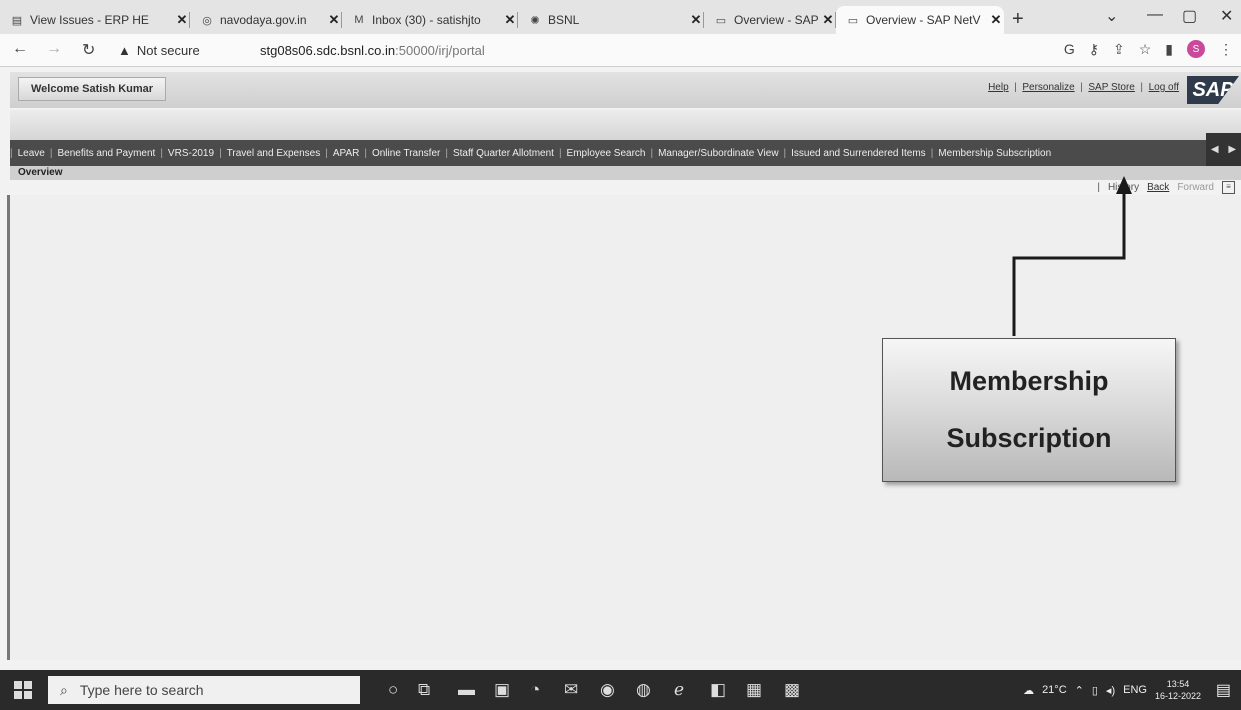 The image size is (1241, 710). What do you see at coordinates (1054, 690) in the screenshot?
I see `temperature: 21°C` at bounding box center [1054, 690].